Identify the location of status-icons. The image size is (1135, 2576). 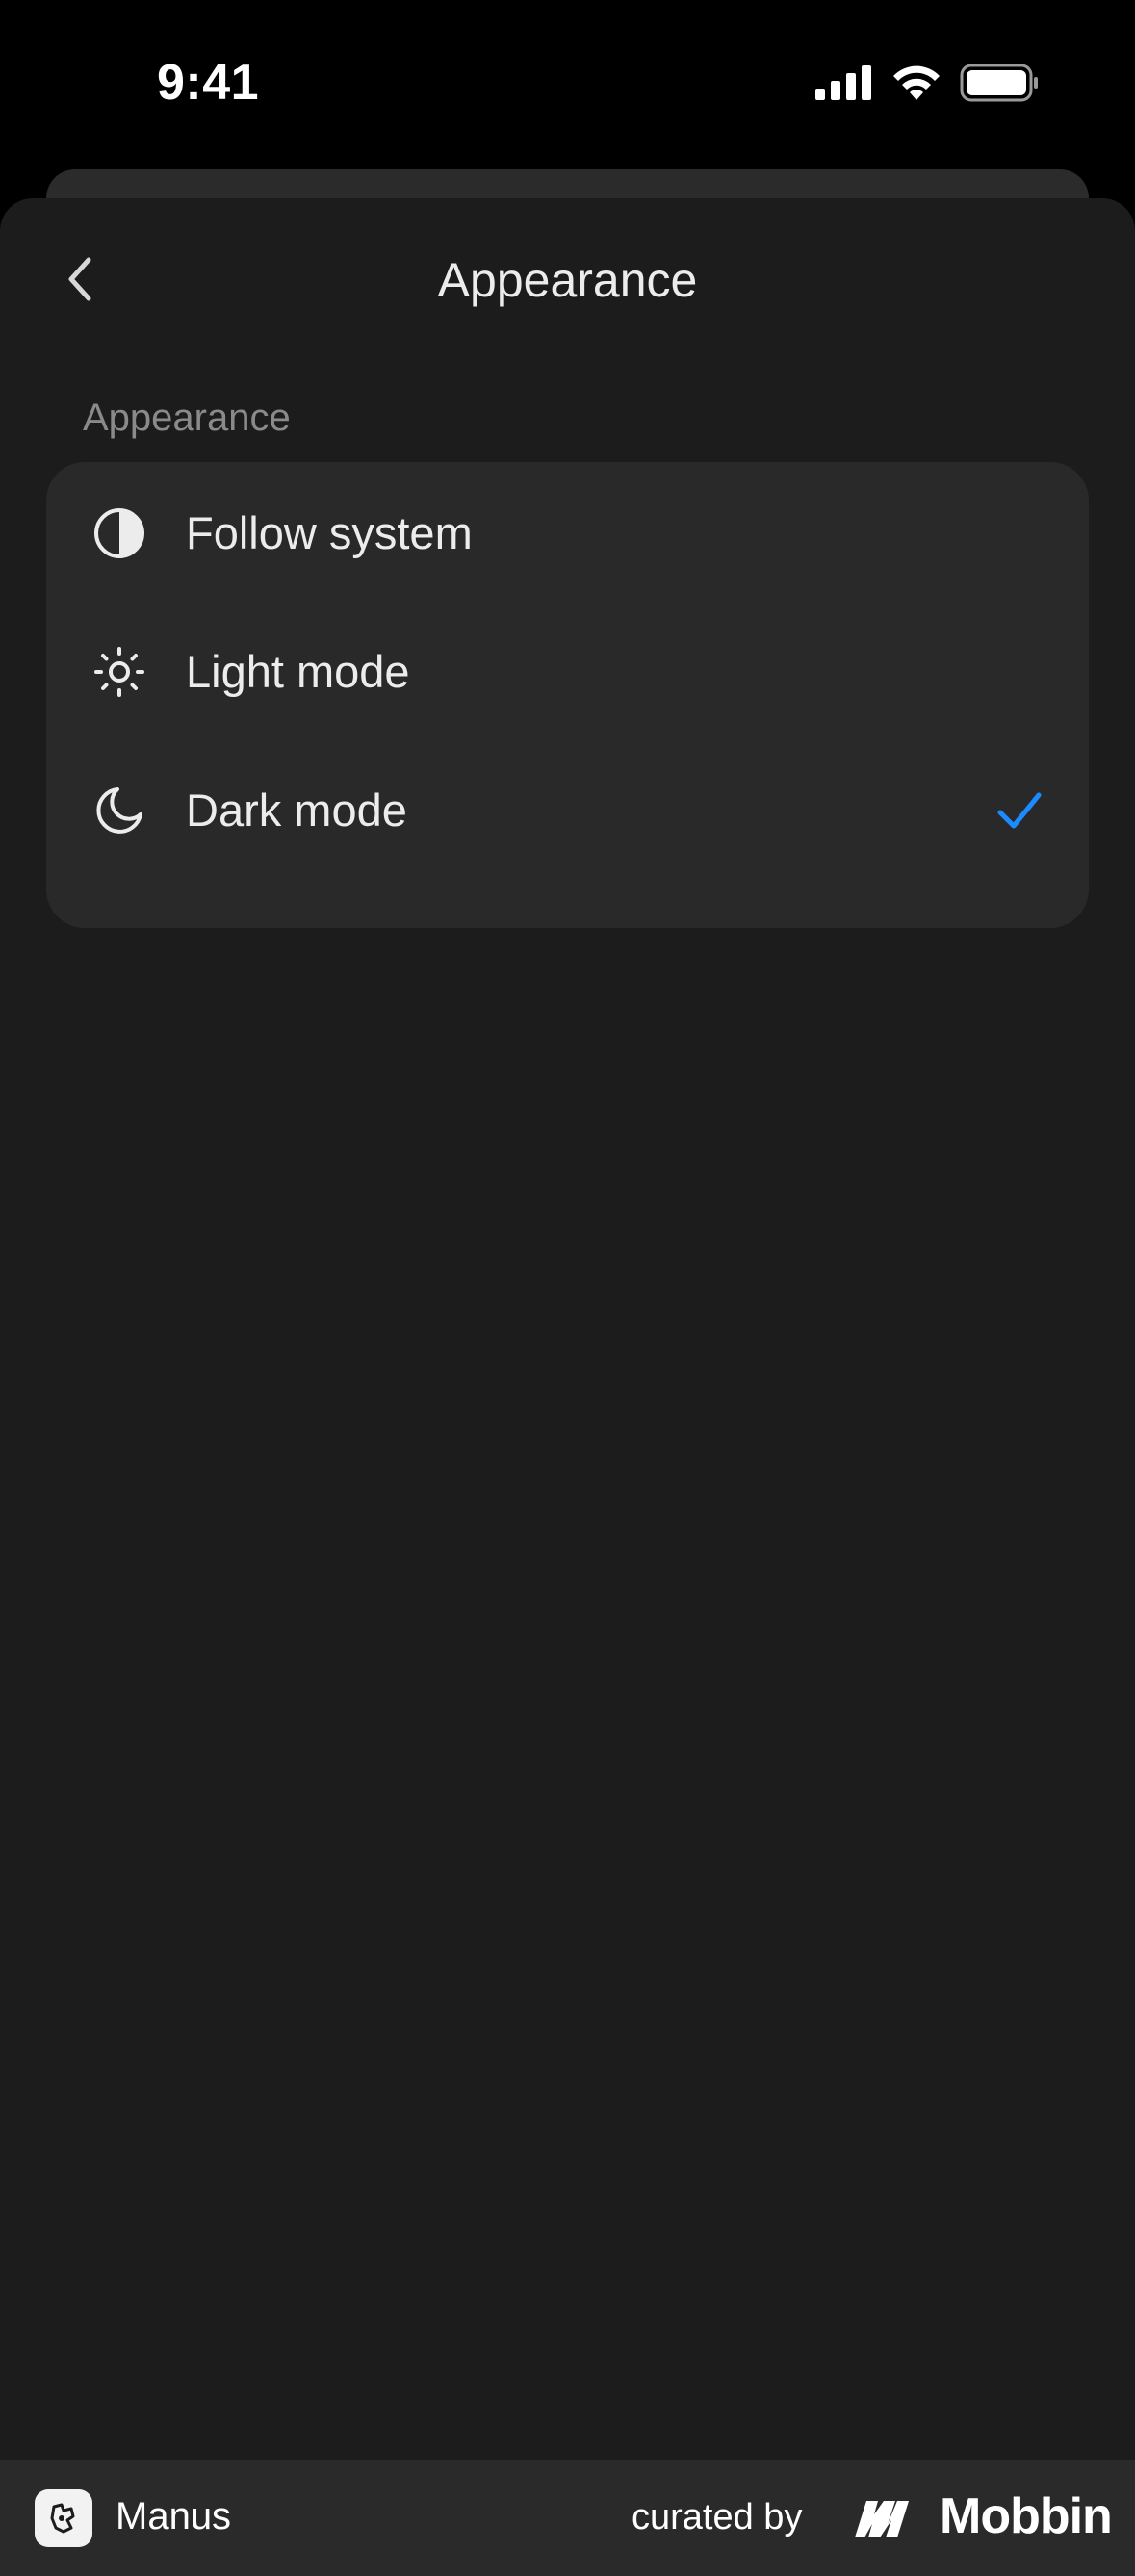
(927, 83).